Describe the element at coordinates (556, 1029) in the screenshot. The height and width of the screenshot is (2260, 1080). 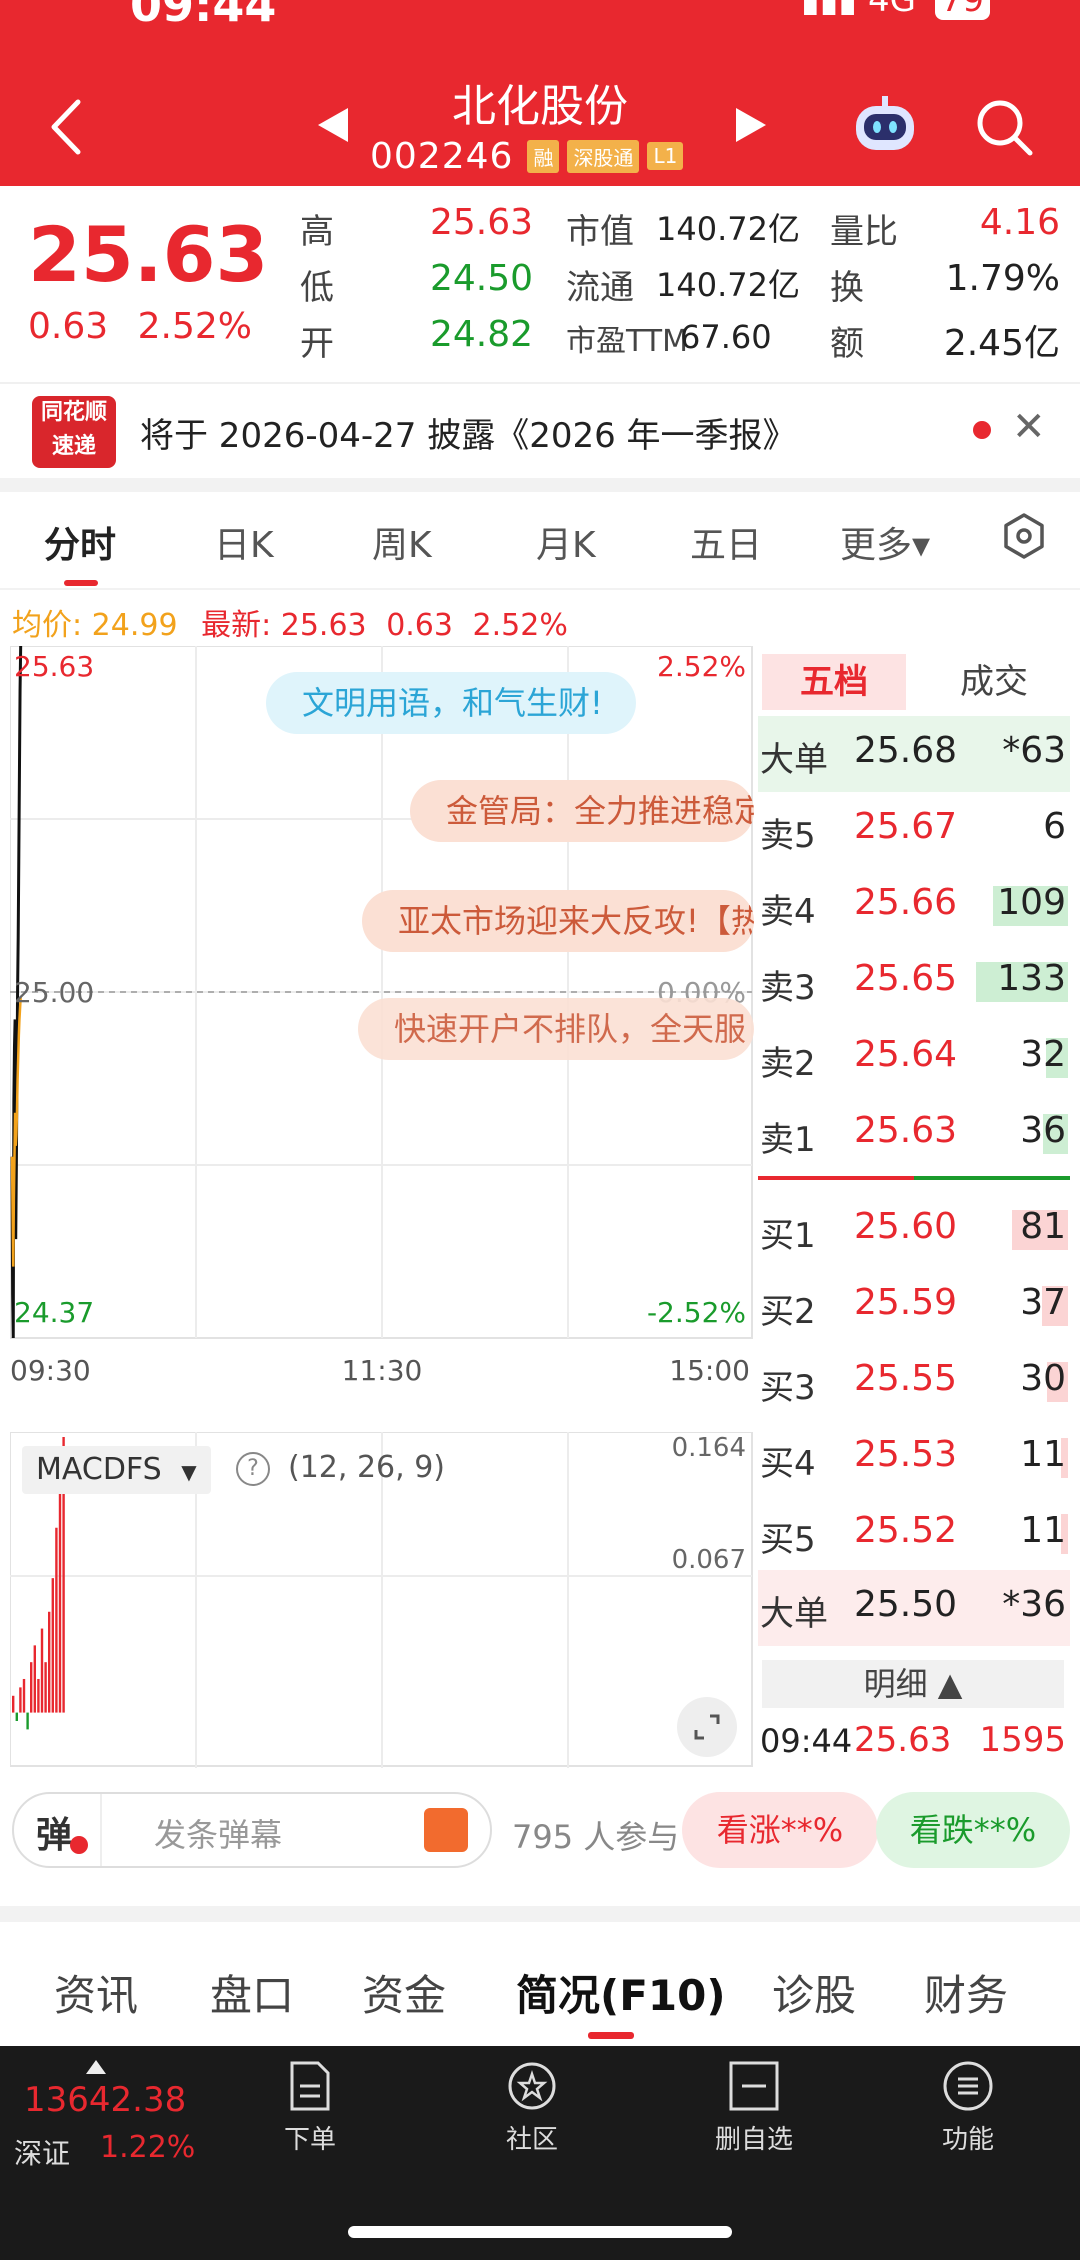
I see `danmaku-bubble: 快速开户不排队，全天服` at that location.